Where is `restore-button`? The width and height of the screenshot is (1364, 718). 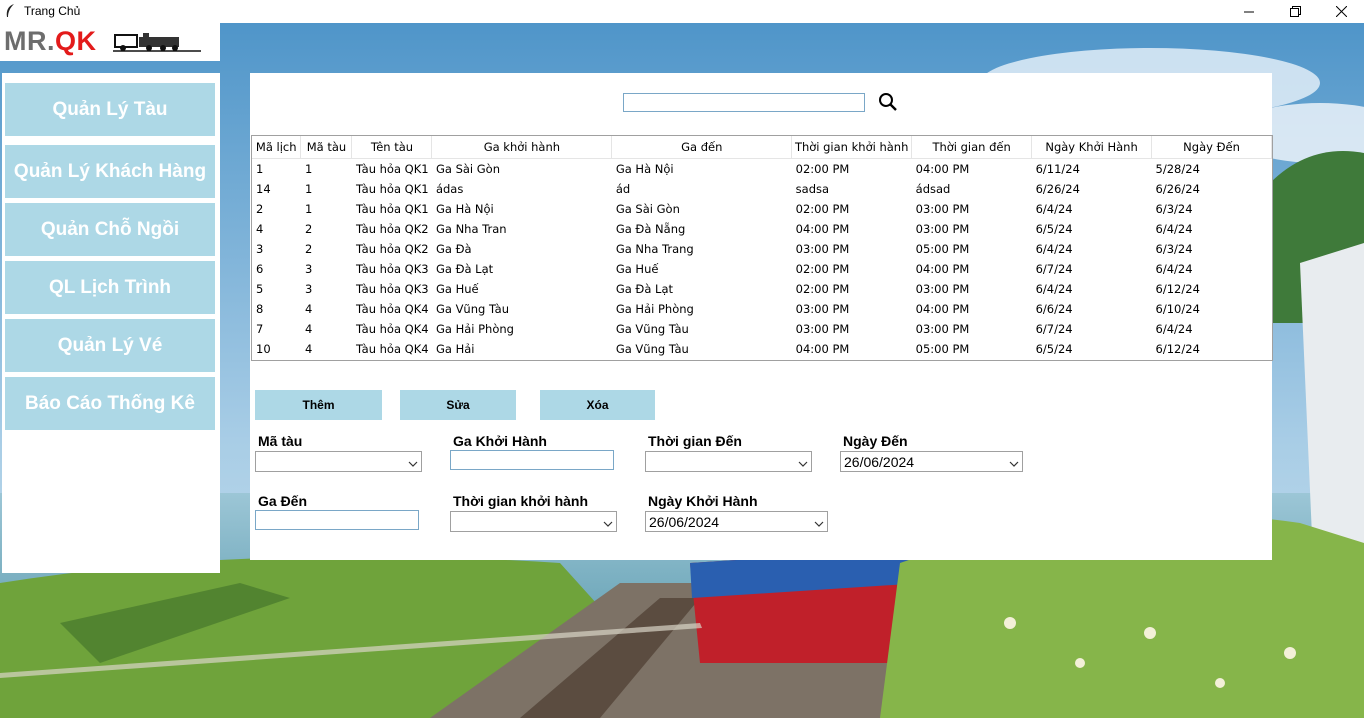 restore-button is located at coordinates (1295, 11).